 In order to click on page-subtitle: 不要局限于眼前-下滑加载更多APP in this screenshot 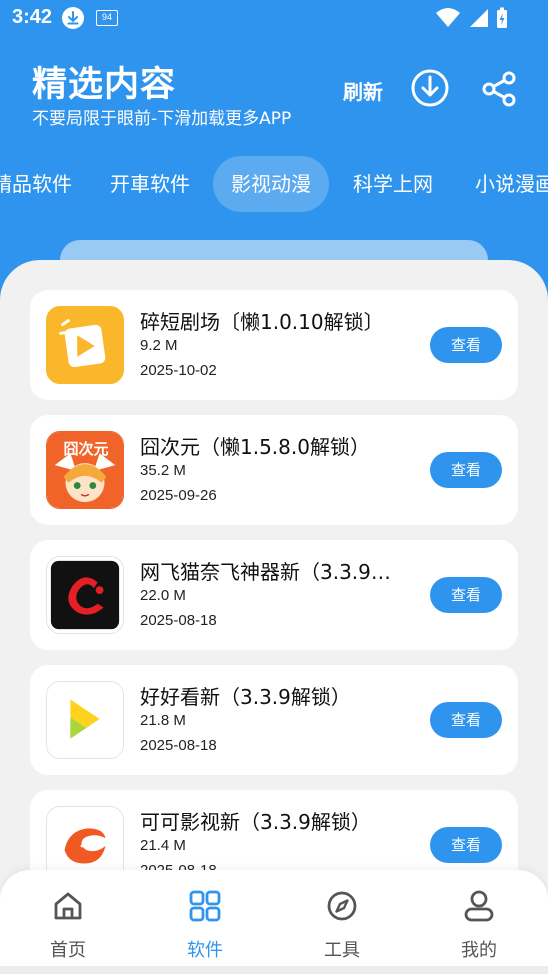, I will do `click(162, 119)`.